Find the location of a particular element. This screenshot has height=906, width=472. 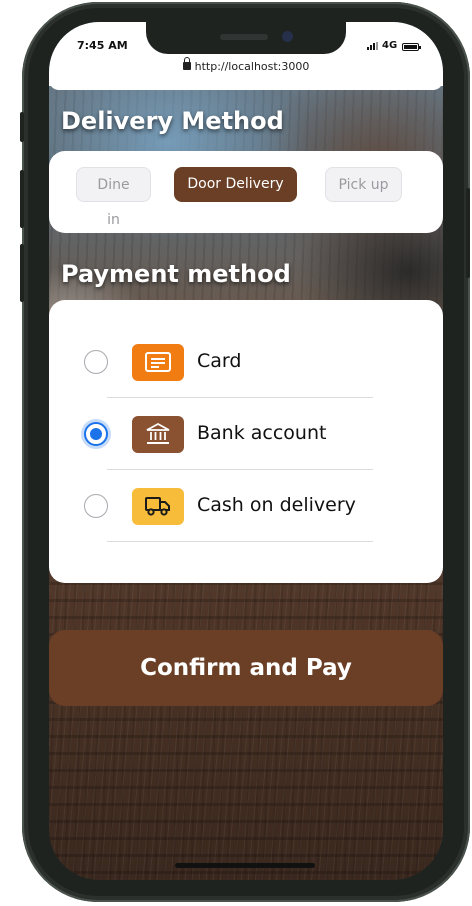

bank-icon is located at coordinates (158, 434).